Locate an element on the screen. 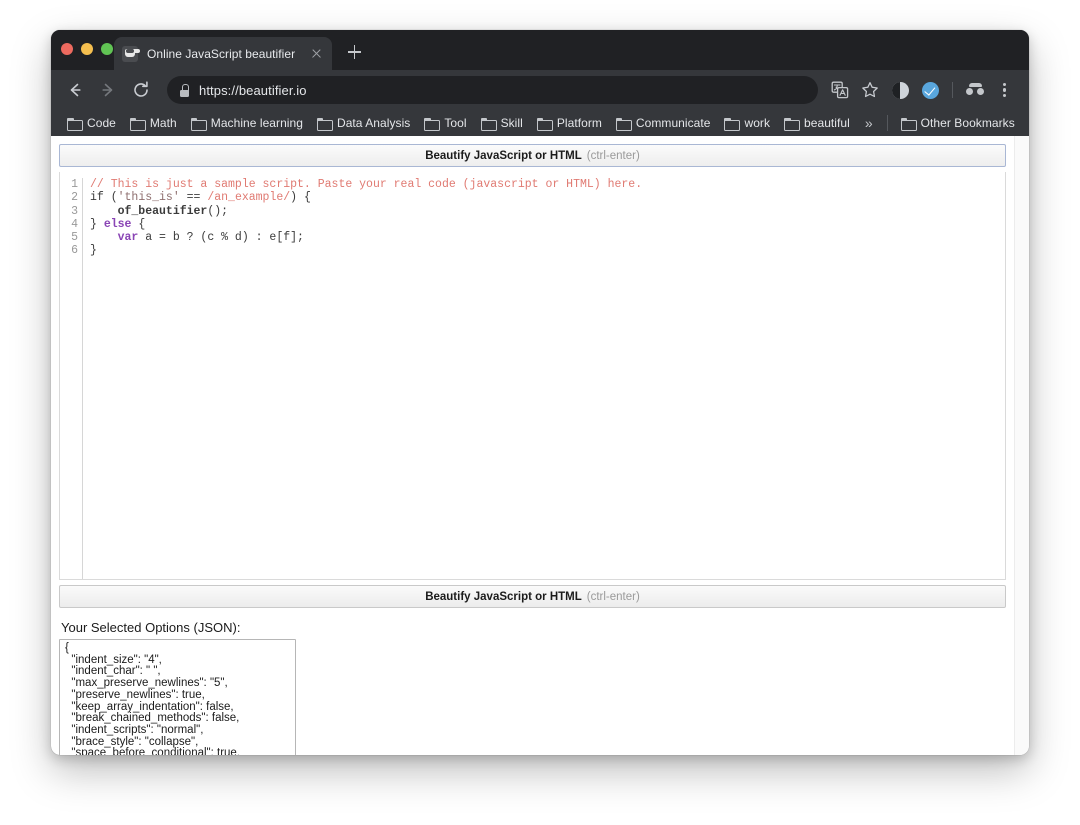 Image resolution: width=1080 pixels, height=825 pixels. code-line-4: } else { is located at coordinates (118, 224).